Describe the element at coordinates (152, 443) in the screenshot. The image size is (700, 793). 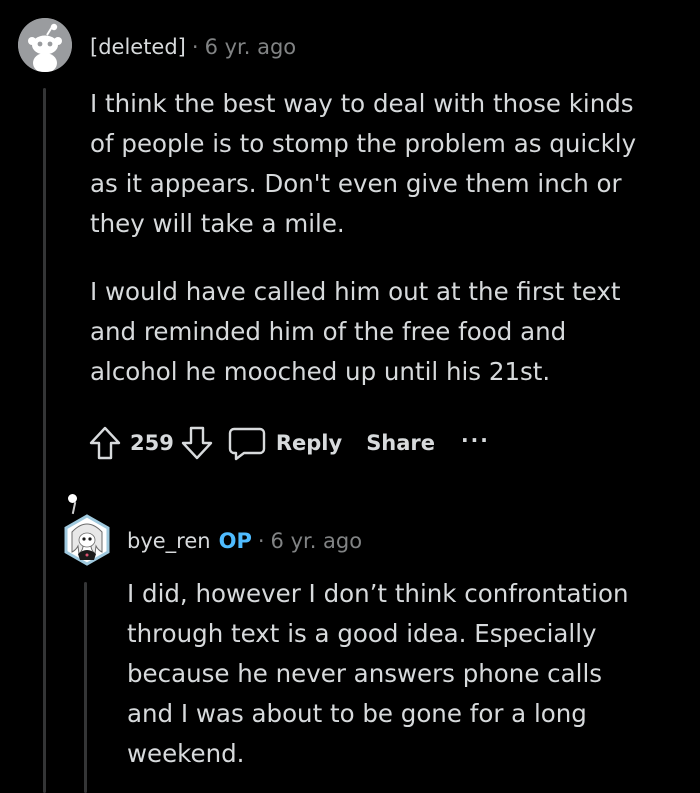
I see `vote-score: 259` at that location.